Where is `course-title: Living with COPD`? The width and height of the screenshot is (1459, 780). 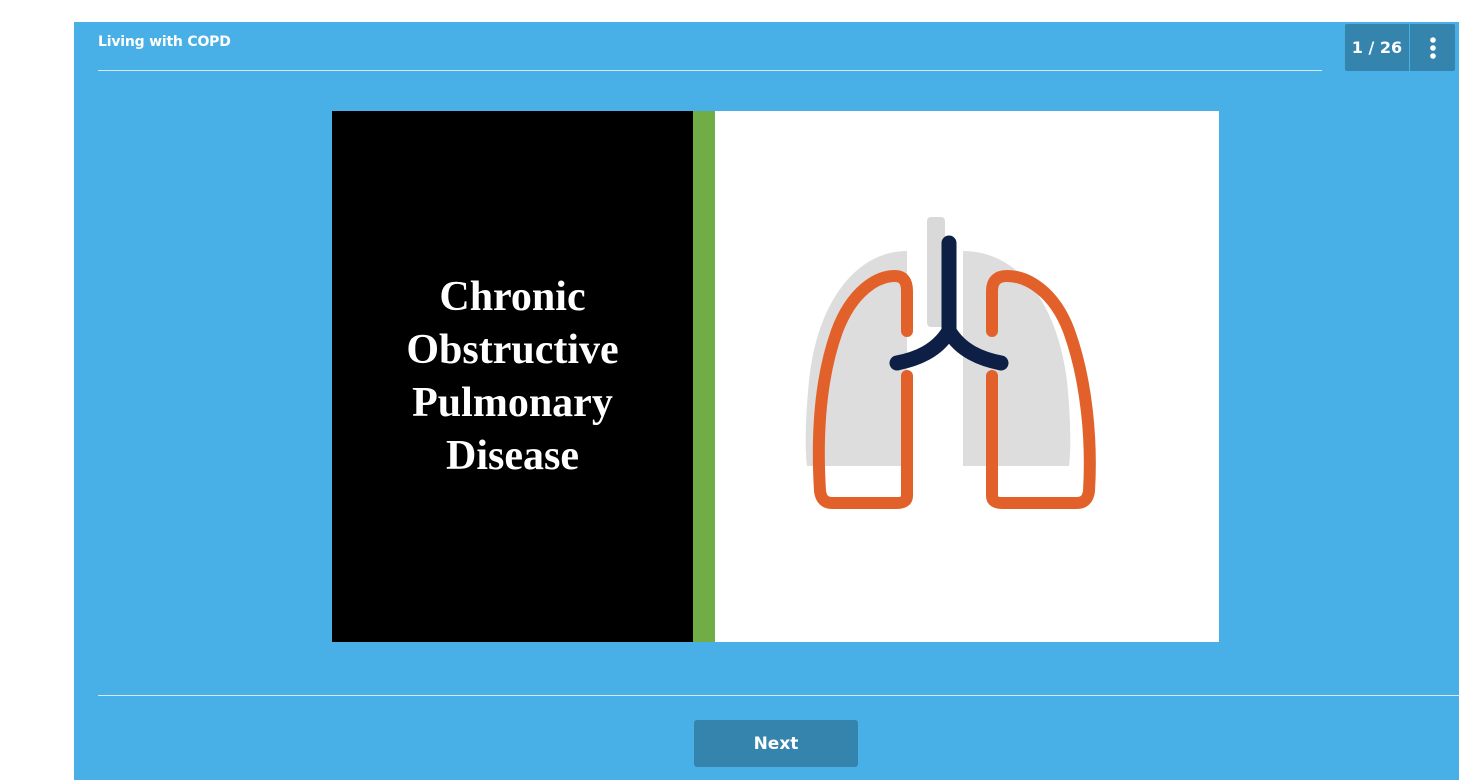
course-title: Living with COPD is located at coordinates (164, 42).